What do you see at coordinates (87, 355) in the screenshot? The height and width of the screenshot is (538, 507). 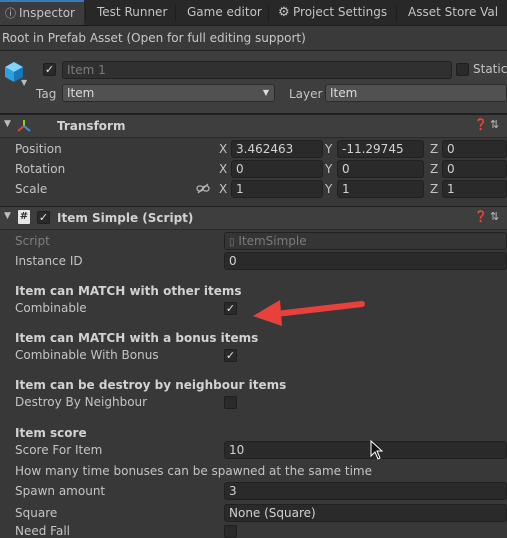 I see `combinable-bonus-label: Combinable With Bonus` at bounding box center [87, 355].